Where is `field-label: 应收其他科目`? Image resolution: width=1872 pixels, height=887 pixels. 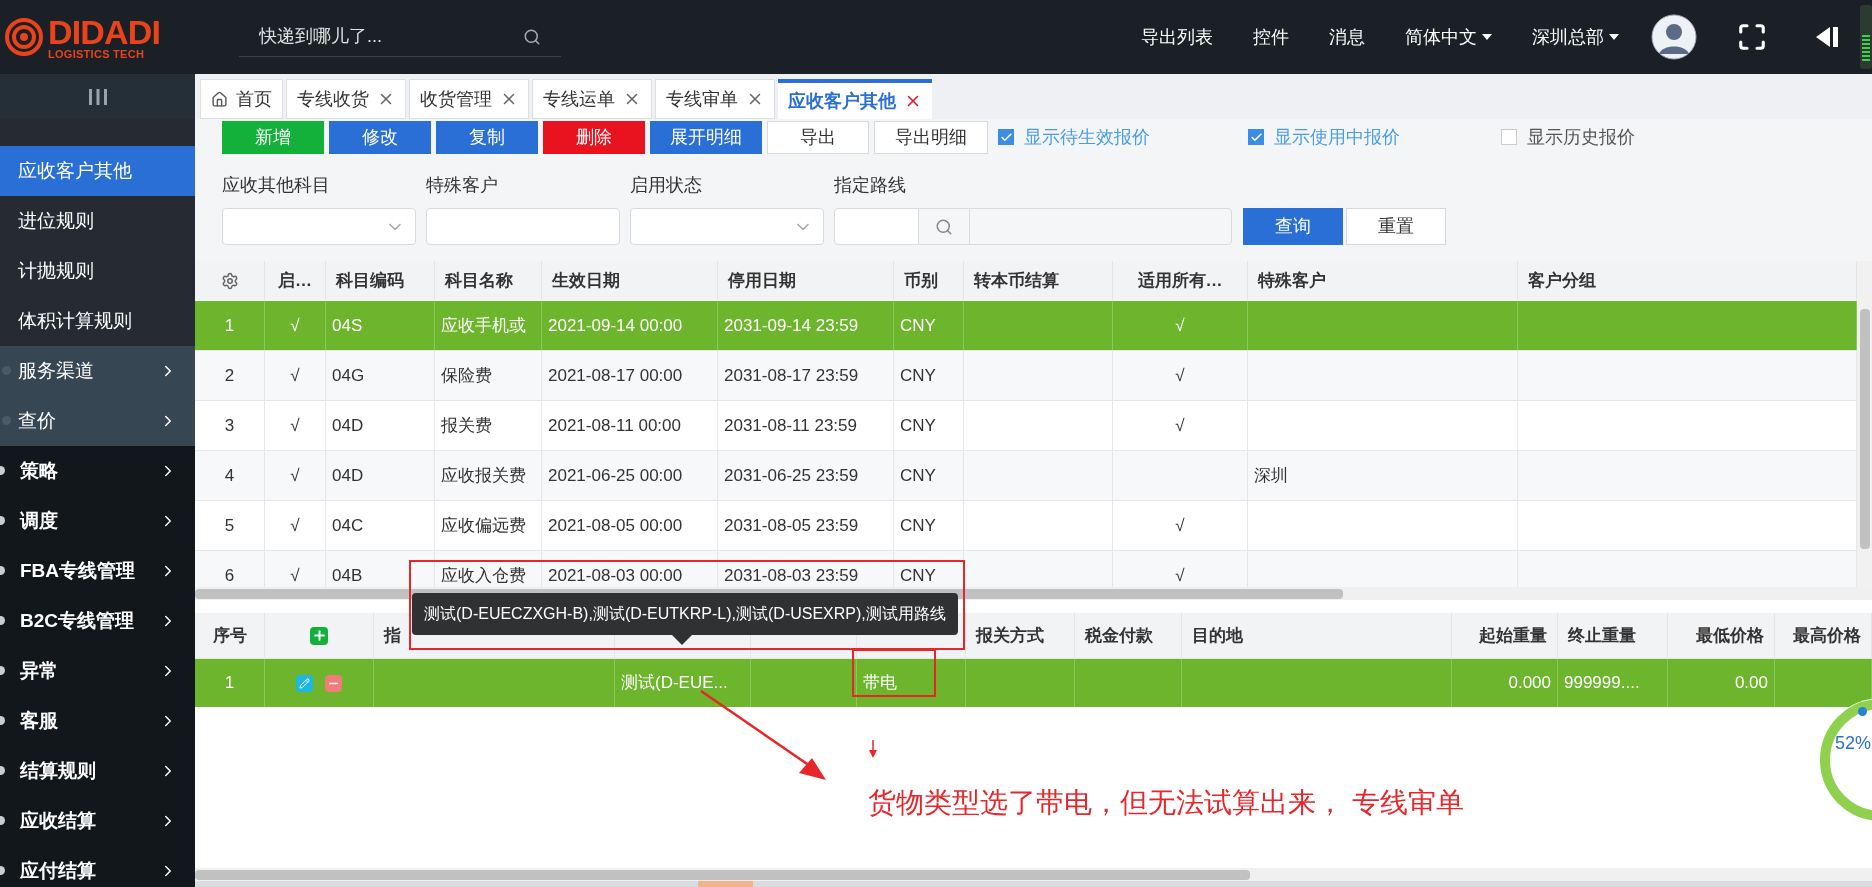
field-label: 应收其他科目 is located at coordinates (276, 185).